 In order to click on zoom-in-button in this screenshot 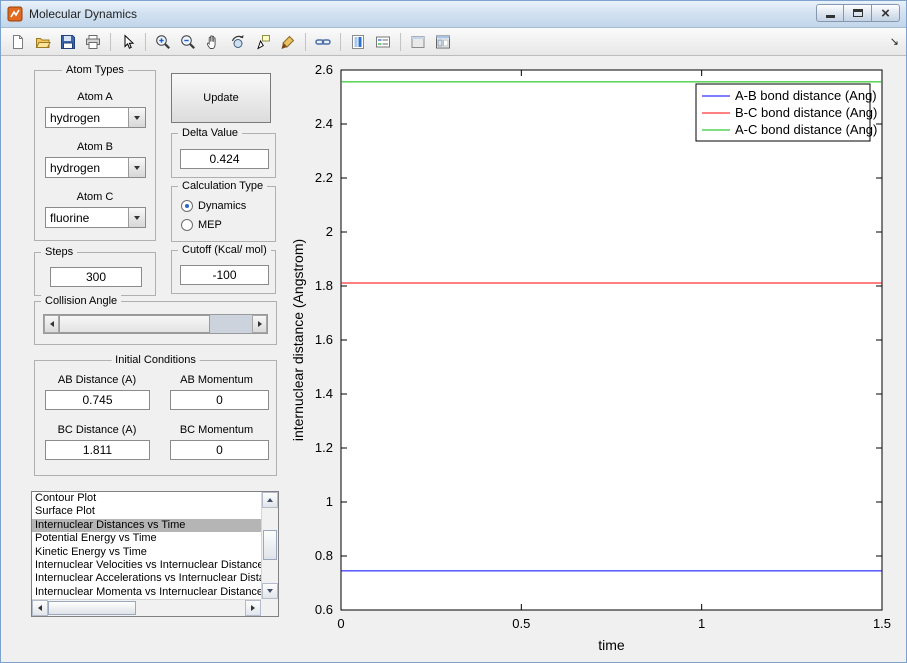, I will do `click(163, 42)`.